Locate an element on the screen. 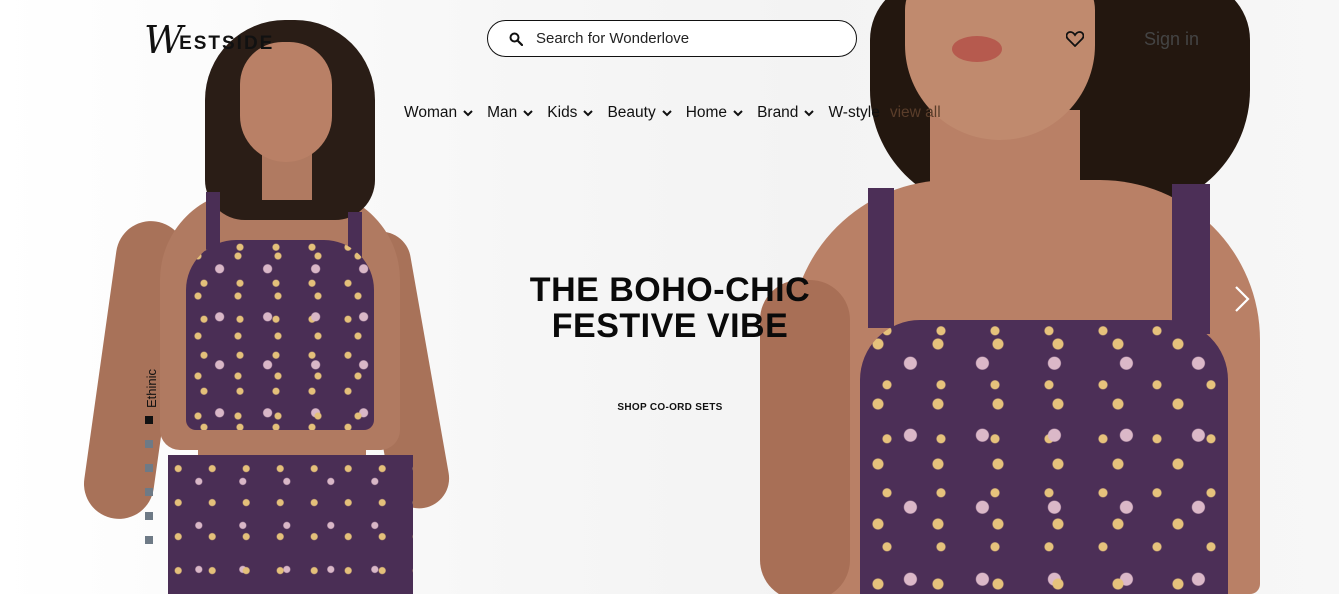 This screenshot has width=1339, height=594. model-right-lips is located at coordinates (977, 49).